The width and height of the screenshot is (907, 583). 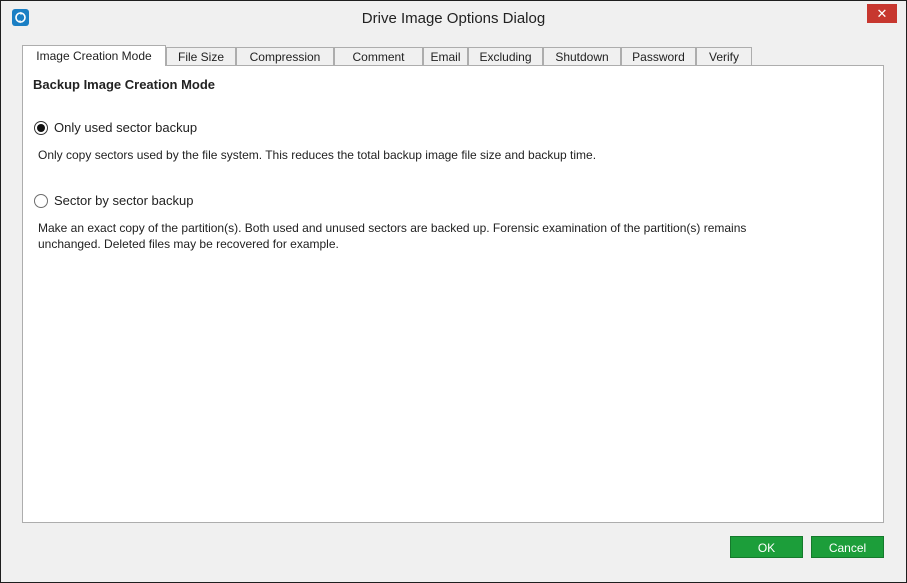 What do you see at coordinates (41, 128) in the screenshot?
I see `used-sector-radio` at bounding box center [41, 128].